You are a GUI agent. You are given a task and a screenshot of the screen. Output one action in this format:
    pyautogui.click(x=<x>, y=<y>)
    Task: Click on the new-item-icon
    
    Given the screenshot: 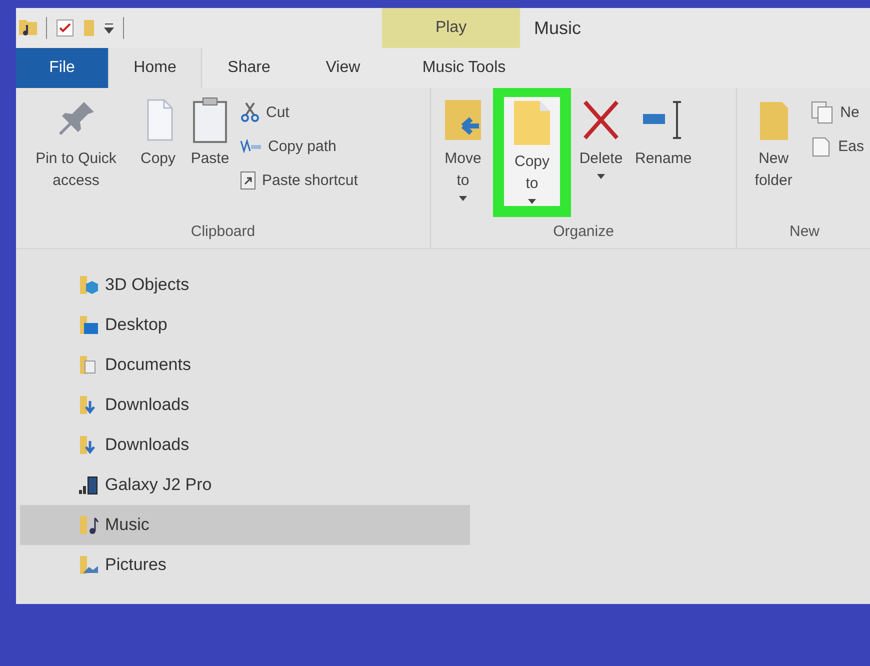 What is the action you would take?
    pyautogui.click(x=822, y=112)
    